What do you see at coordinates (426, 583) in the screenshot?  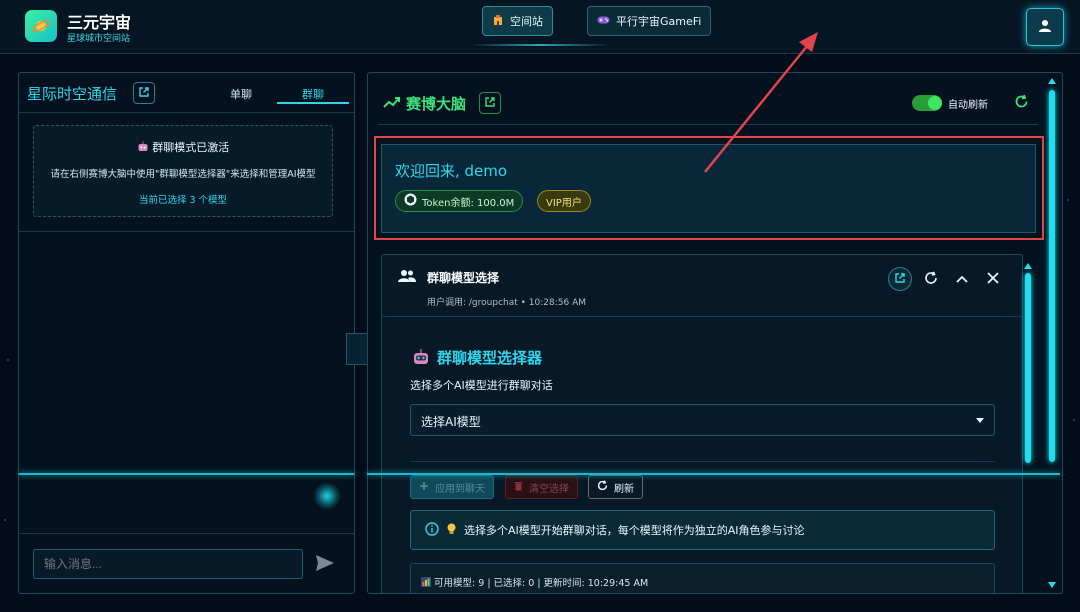 I see `chart-icon` at bounding box center [426, 583].